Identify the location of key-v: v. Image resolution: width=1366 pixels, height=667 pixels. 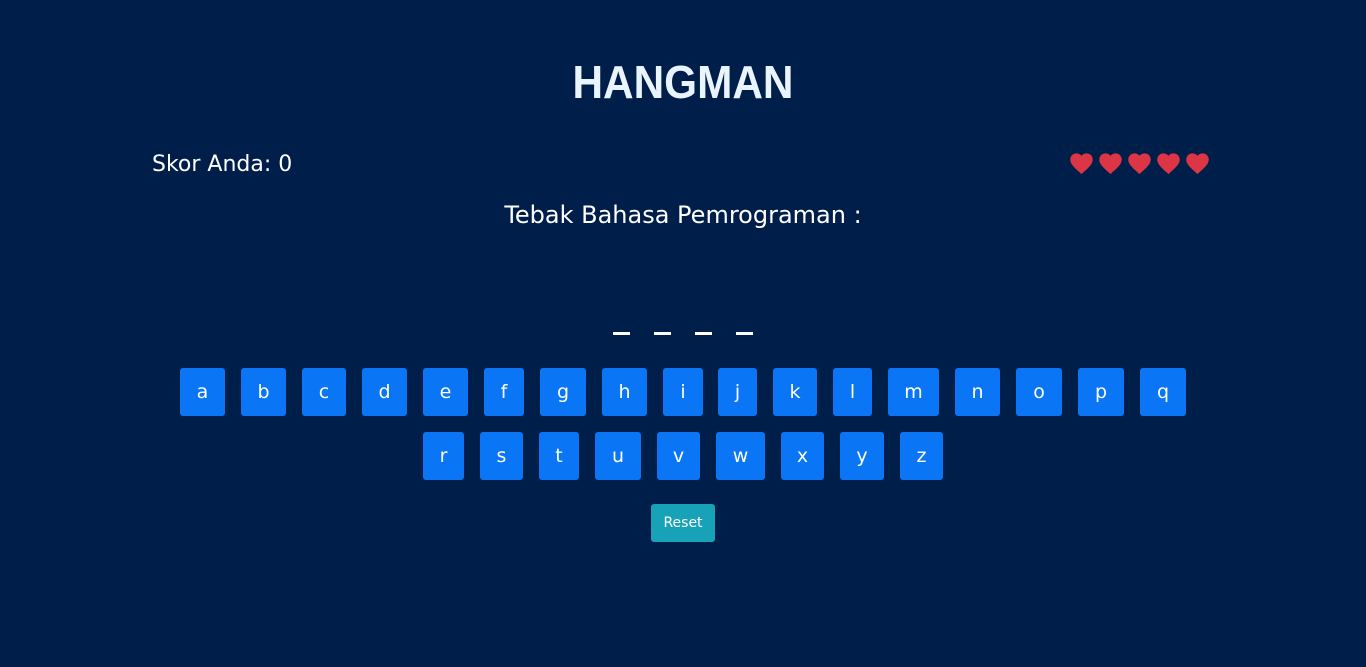
(678, 456).